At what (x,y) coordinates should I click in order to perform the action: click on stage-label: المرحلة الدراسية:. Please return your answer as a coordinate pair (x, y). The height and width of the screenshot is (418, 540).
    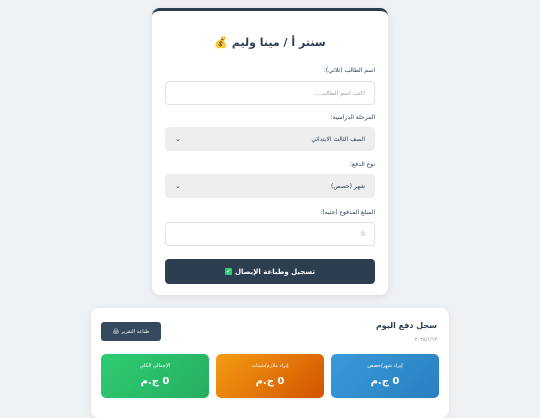
    Looking at the image, I should click on (352, 117).